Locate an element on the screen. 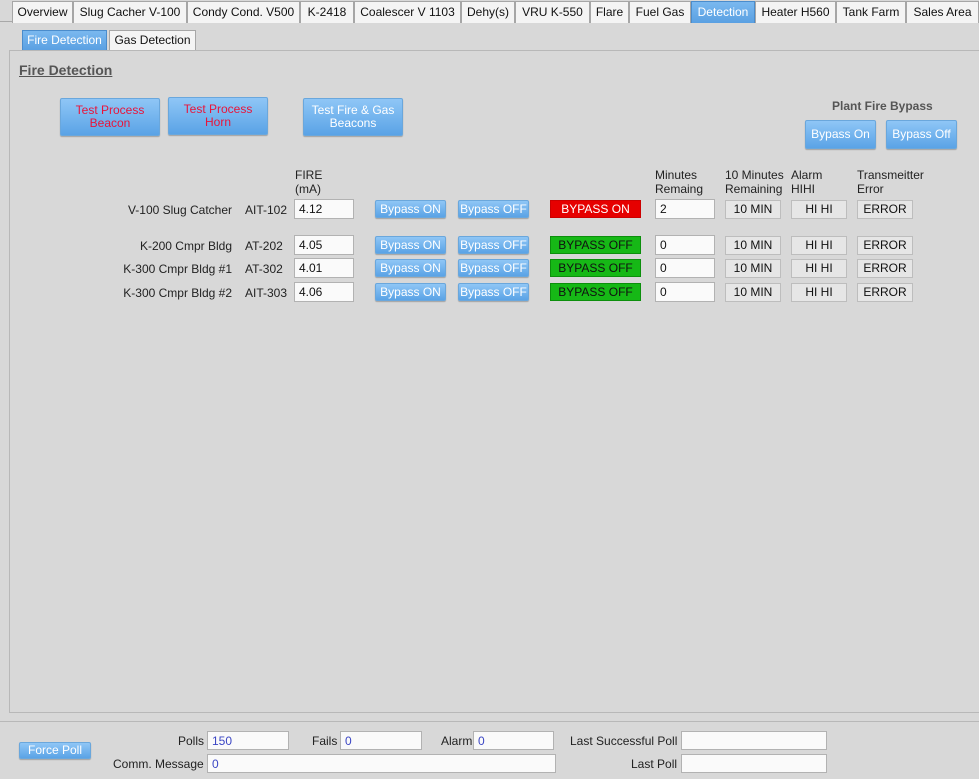 The height and width of the screenshot is (779, 979). fire-ma-field: 4.12 is located at coordinates (324, 209).